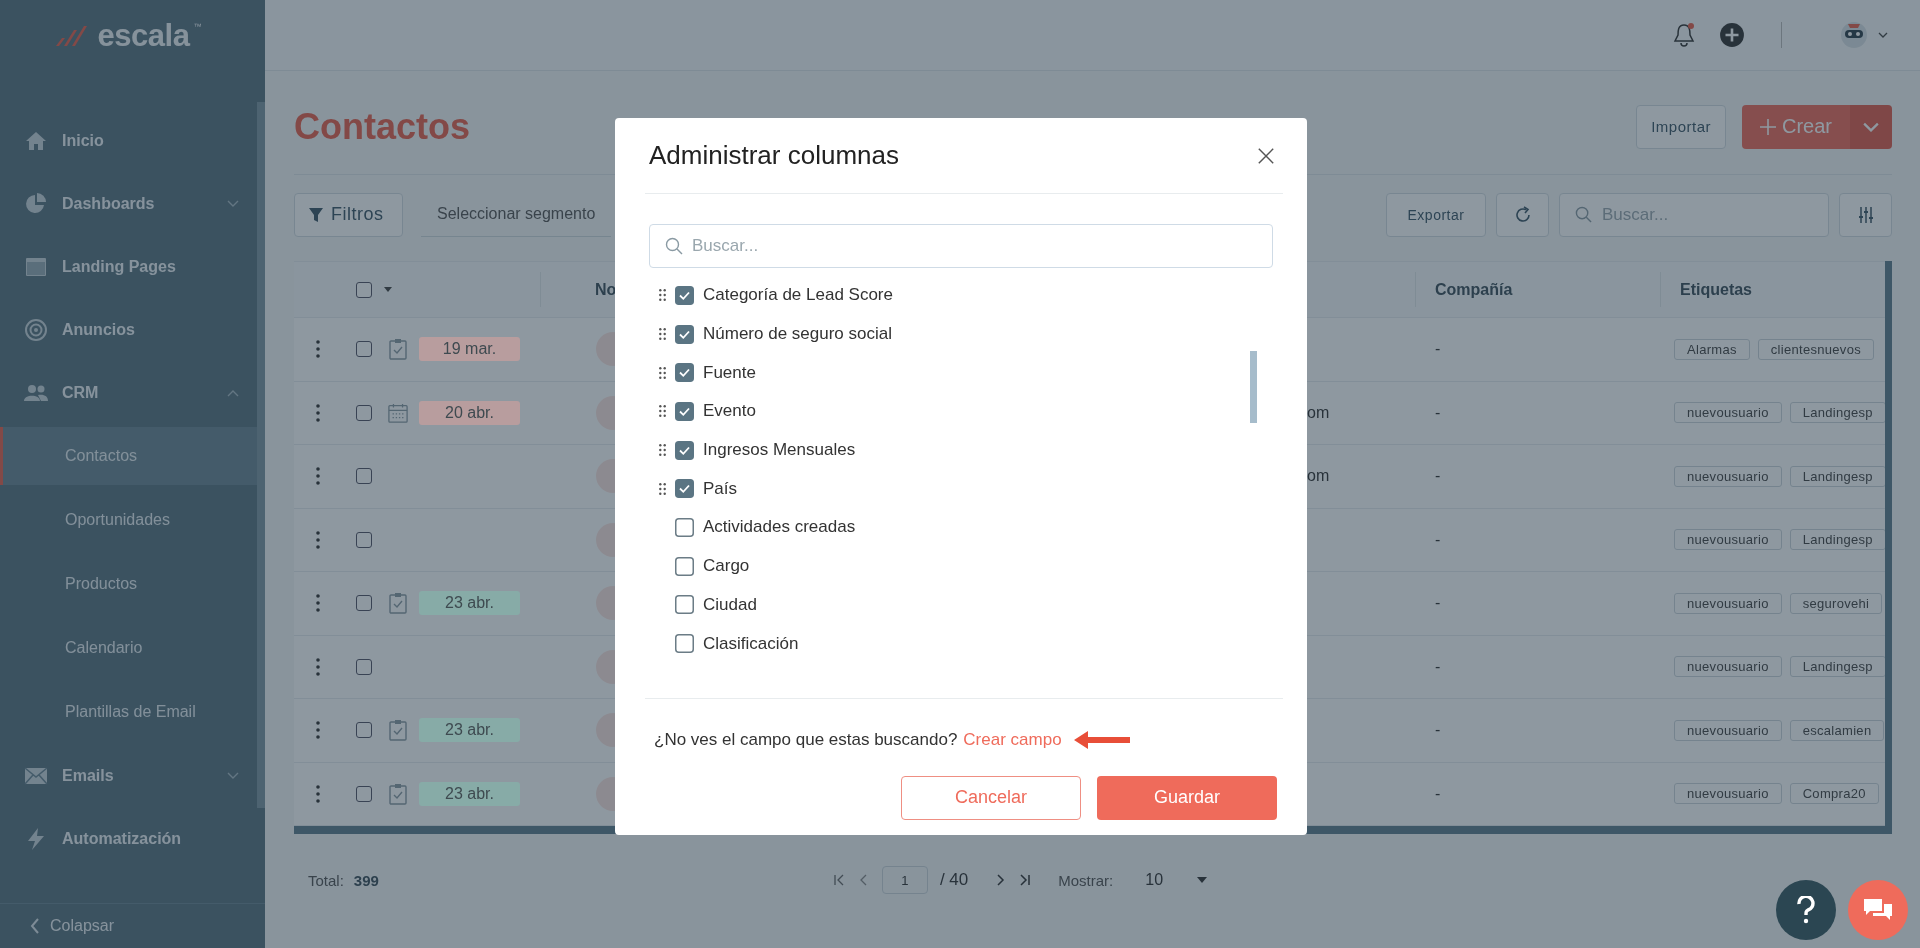 Image resolution: width=1920 pixels, height=948 pixels. What do you see at coordinates (1187, 797) in the screenshot?
I see `save-button: Guardar` at bounding box center [1187, 797].